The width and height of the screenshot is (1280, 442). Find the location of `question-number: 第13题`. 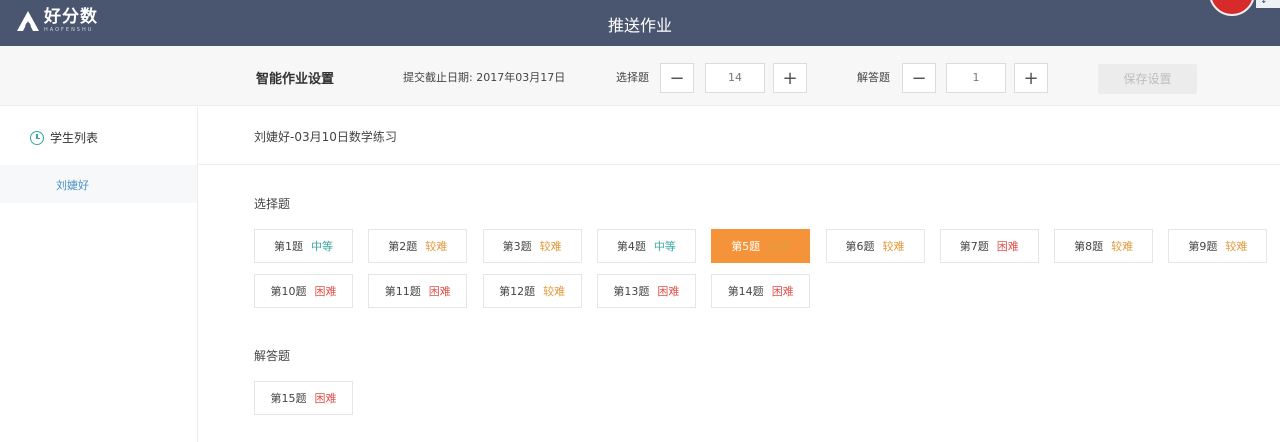

question-number: 第13题 is located at coordinates (631, 291).